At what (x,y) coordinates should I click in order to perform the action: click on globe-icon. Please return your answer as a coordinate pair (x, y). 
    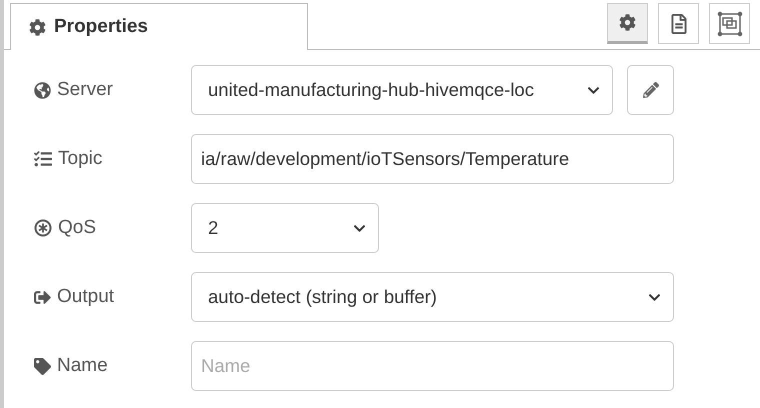
    Looking at the image, I should click on (42, 90).